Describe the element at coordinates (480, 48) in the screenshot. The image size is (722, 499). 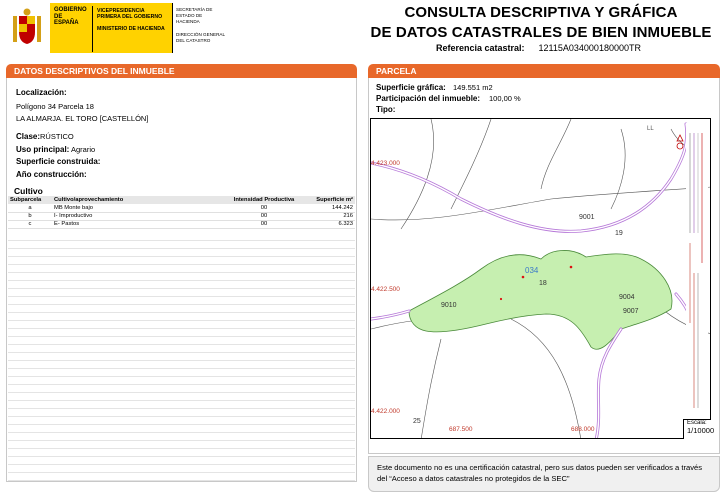
I see `ref-label: Referencia catastral:` at that location.